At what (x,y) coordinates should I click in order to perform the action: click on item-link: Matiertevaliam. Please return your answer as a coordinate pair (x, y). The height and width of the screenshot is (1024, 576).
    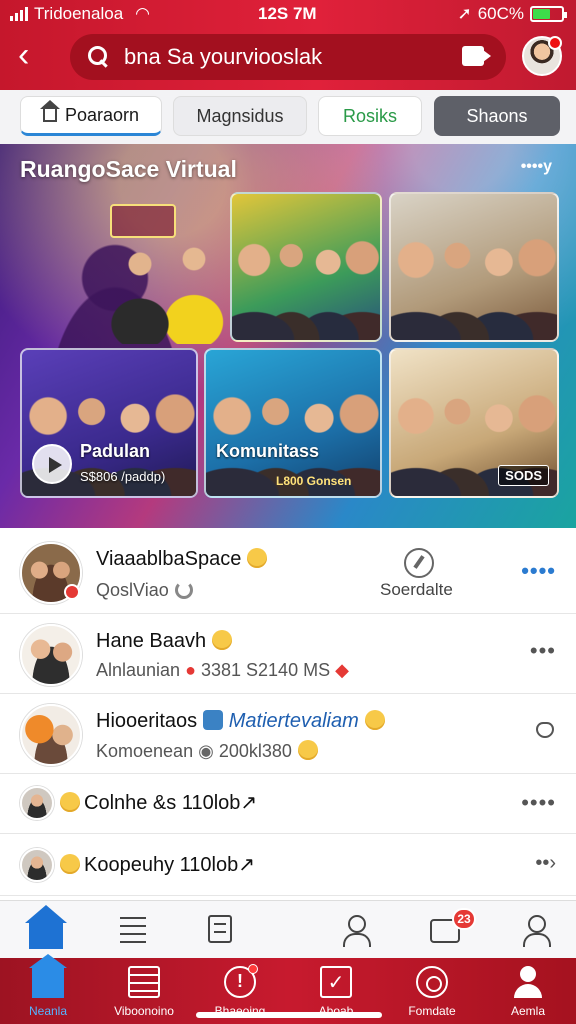
    Looking at the image, I should click on (294, 721).